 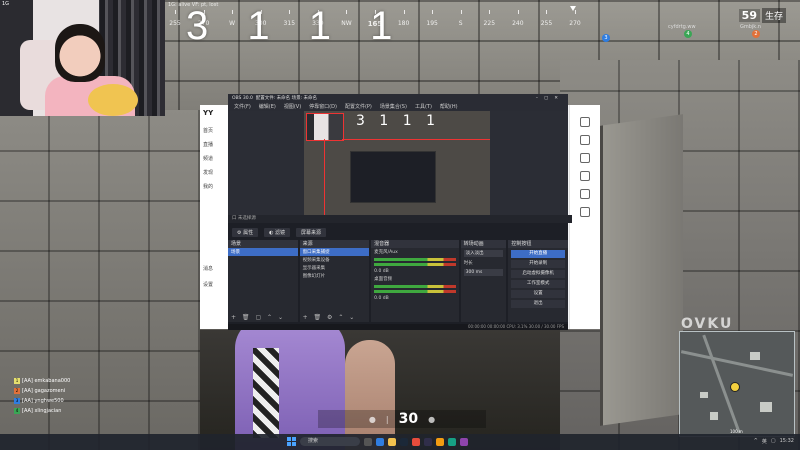 I want to click on source-item: 窗口采集捕捉, so click(x=334, y=252).